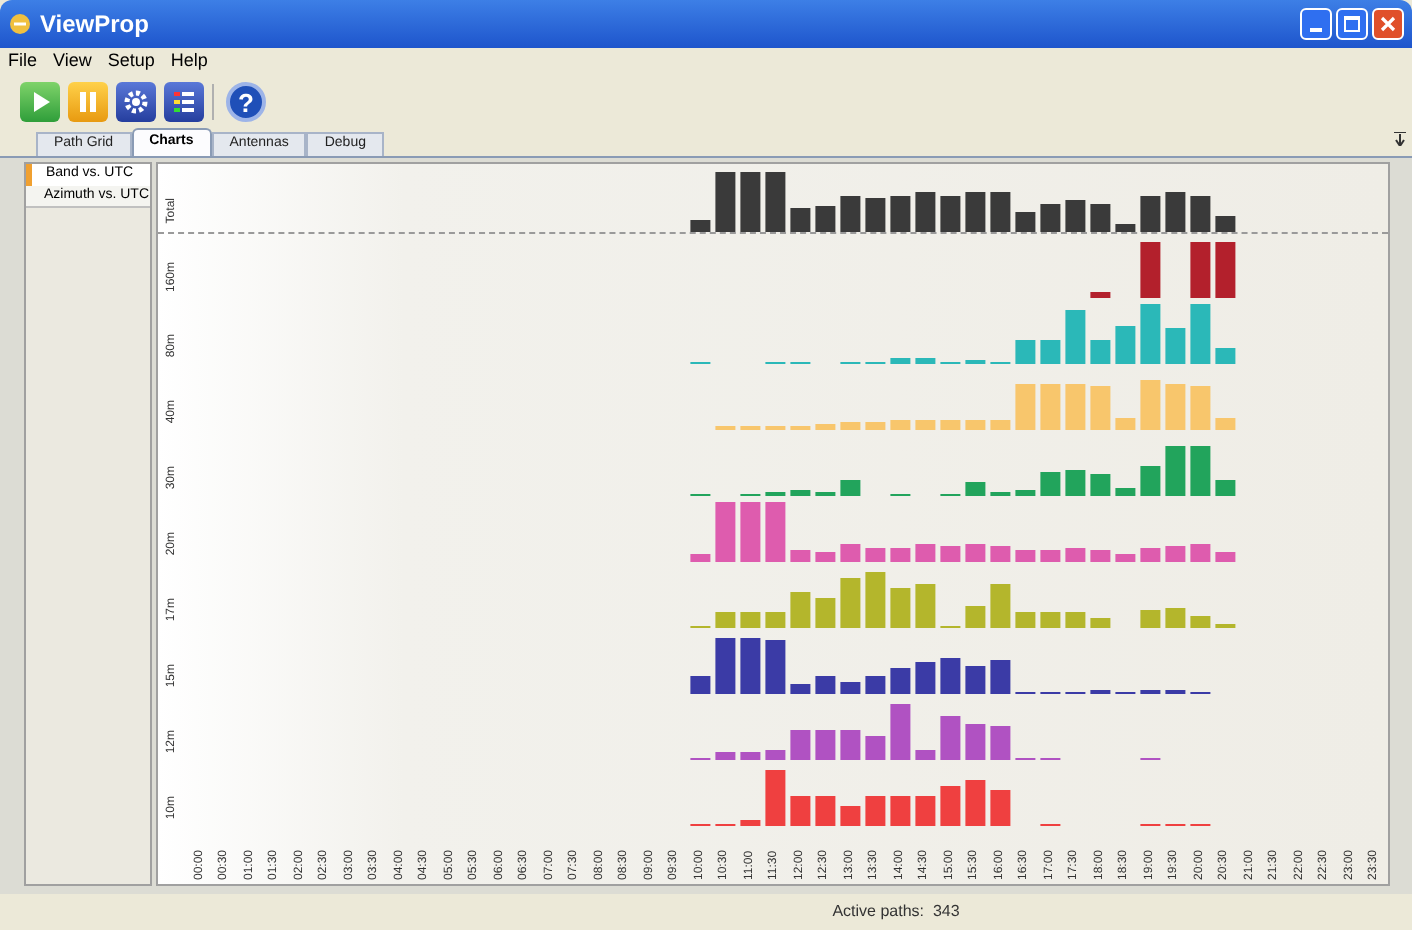 The image size is (1412, 930). What do you see at coordinates (40, 102) in the screenshot?
I see `play-button` at bounding box center [40, 102].